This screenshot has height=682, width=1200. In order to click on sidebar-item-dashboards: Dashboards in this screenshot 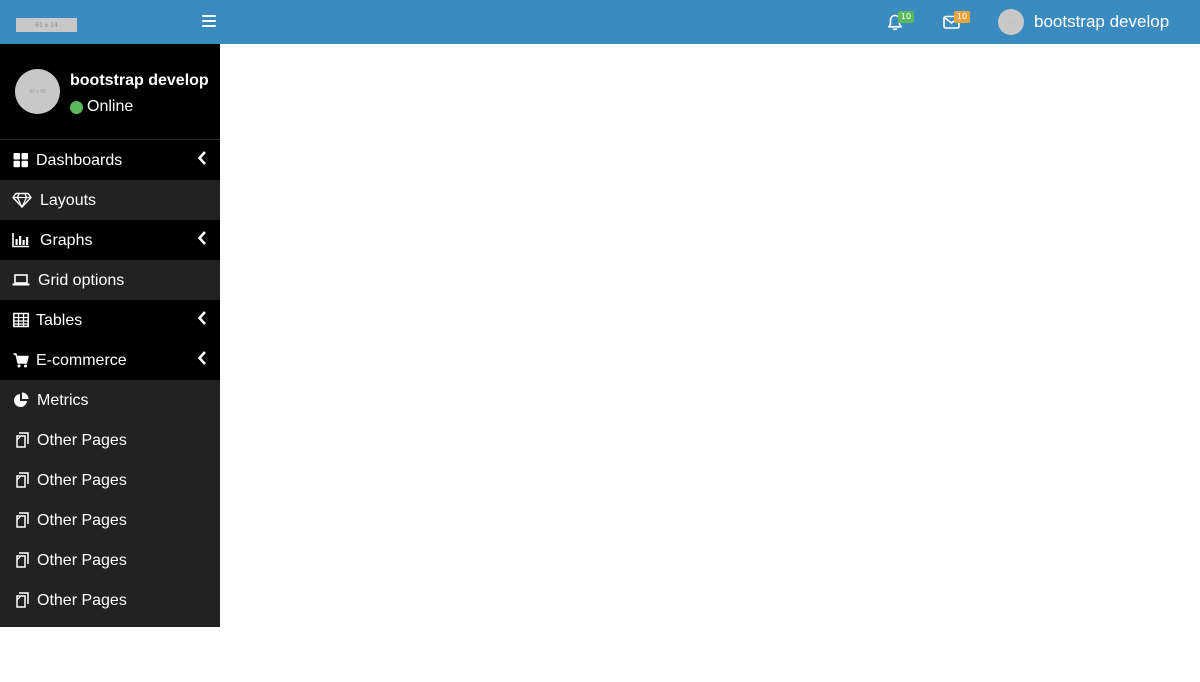, I will do `click(110, 160)`.